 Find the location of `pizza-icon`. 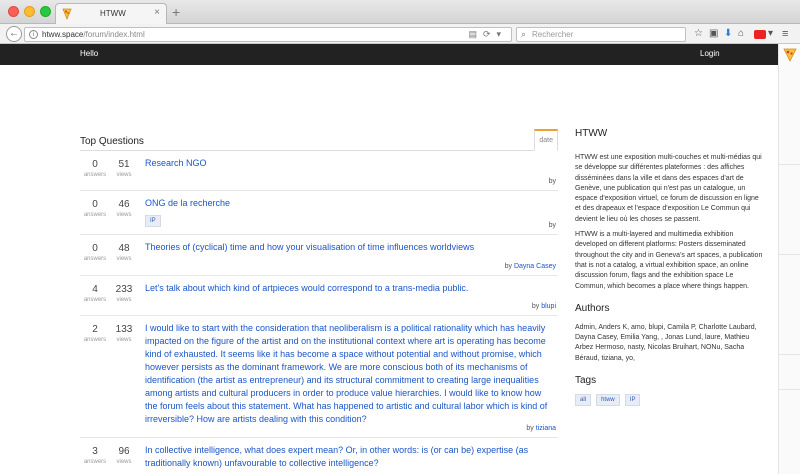

pizza-icon is located at coordinates (790, 55).